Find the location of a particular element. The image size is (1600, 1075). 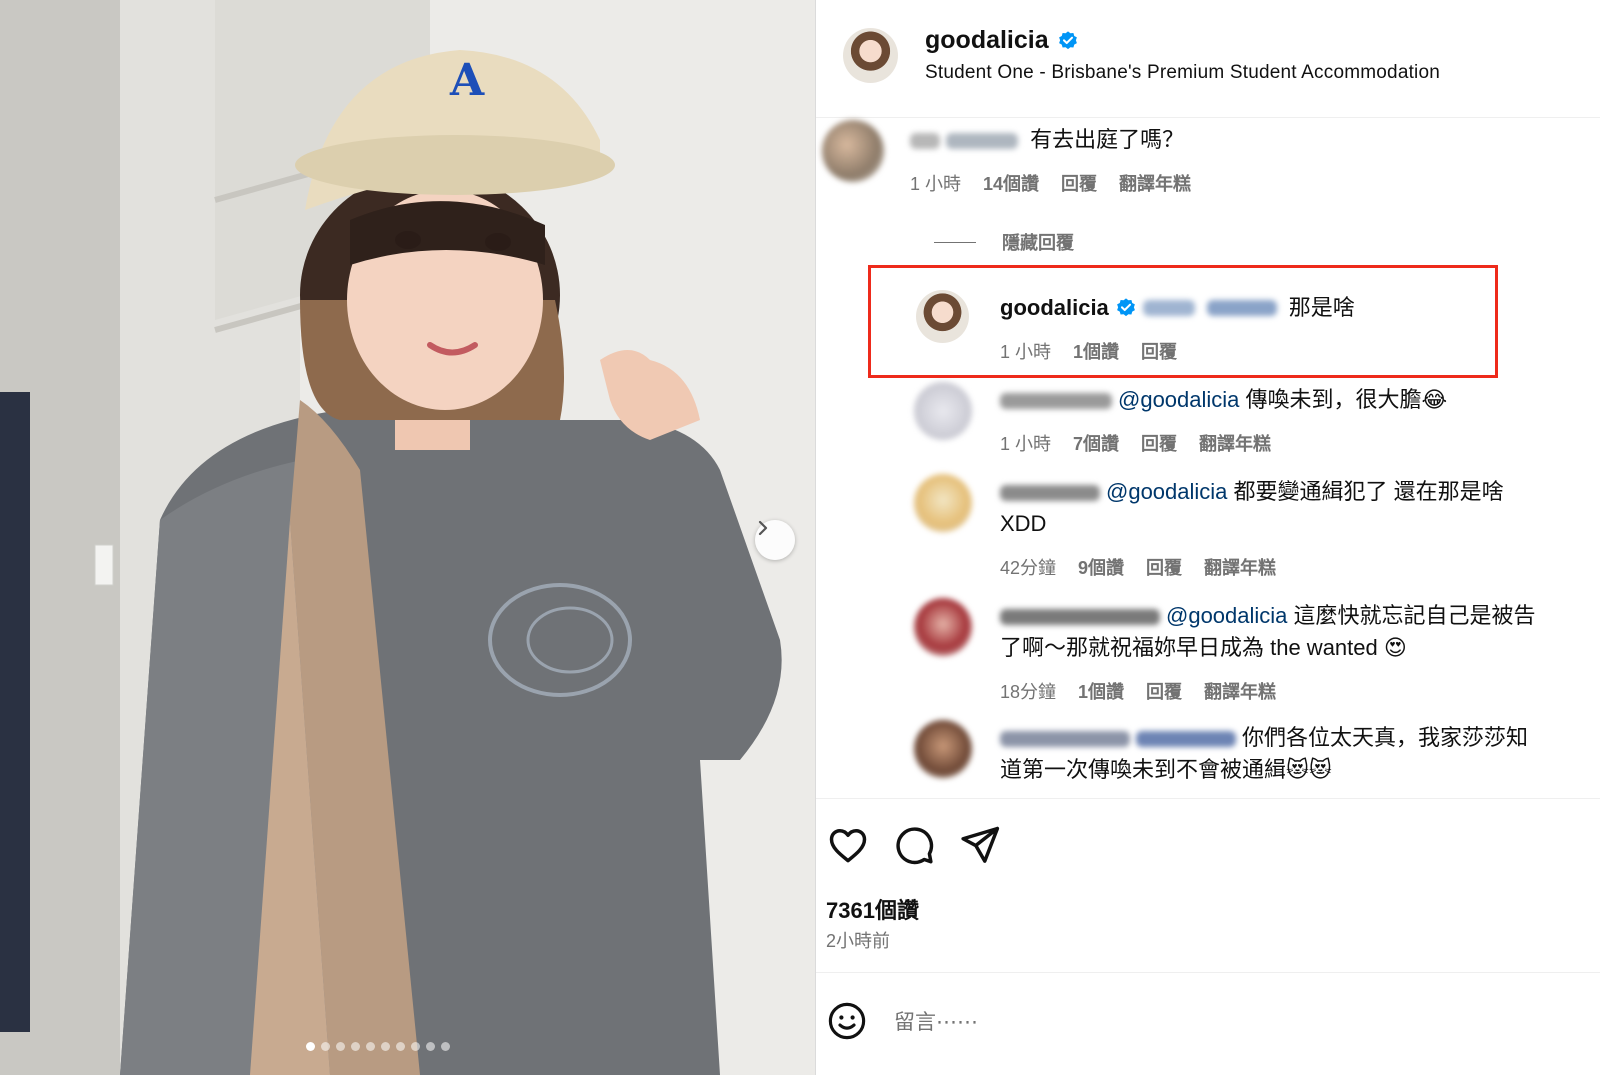

hide-replies-button: 隱藏回覆 is located at coordinates (1004, 242).